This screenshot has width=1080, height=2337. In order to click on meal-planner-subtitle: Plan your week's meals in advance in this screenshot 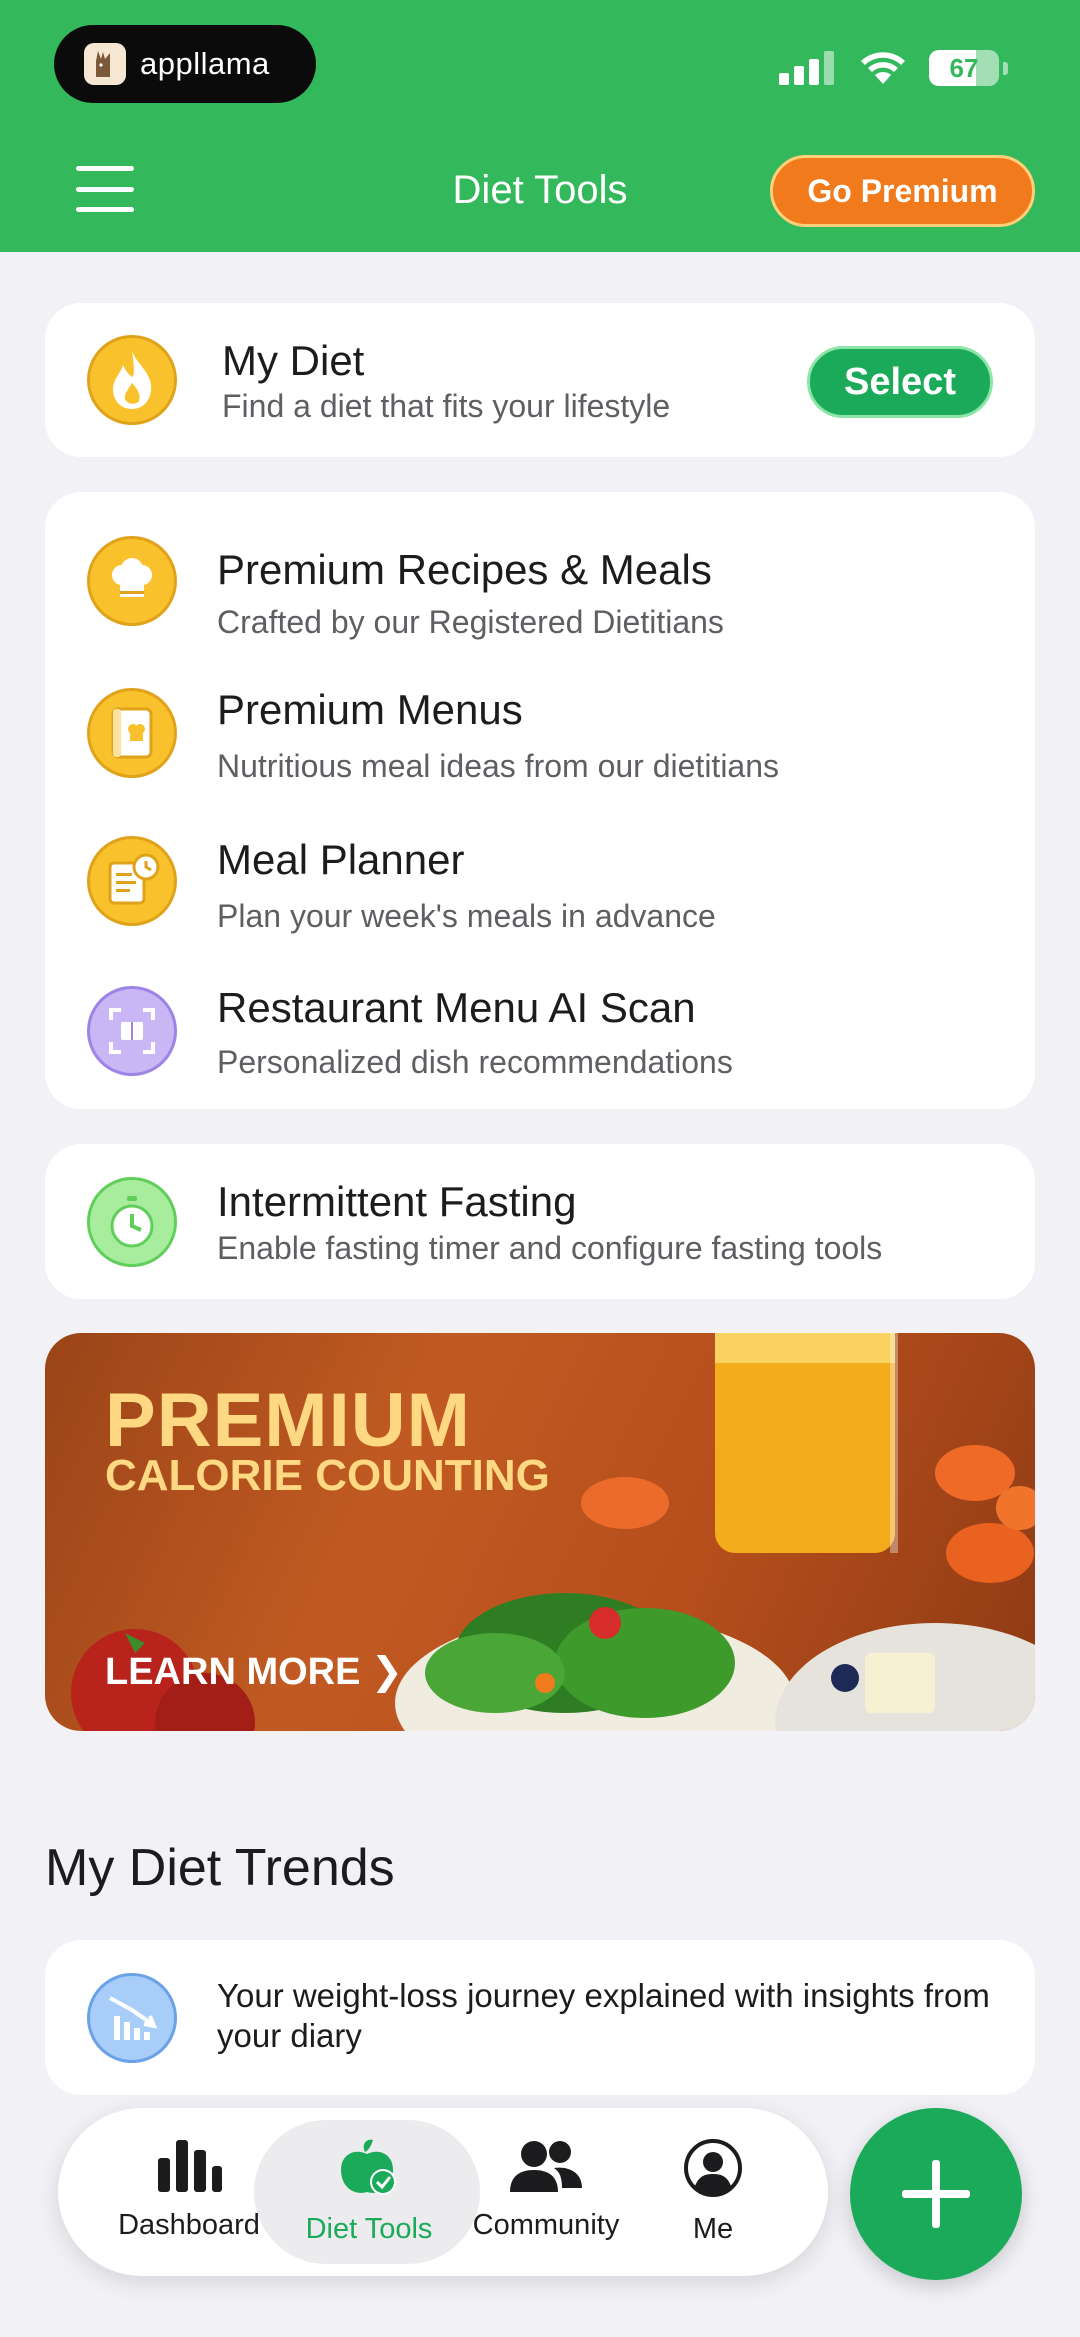, I will do `click(466, 916)`.